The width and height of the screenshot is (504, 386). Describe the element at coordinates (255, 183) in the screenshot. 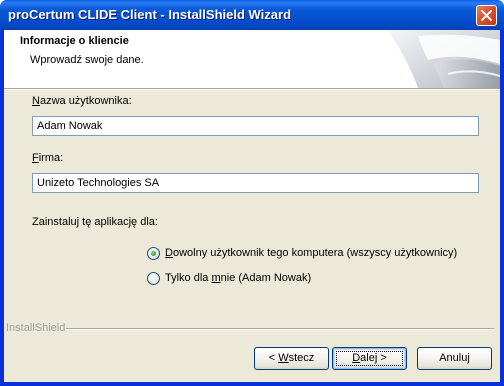

I see `company-field: Unizeto Technologies SA` at that location.